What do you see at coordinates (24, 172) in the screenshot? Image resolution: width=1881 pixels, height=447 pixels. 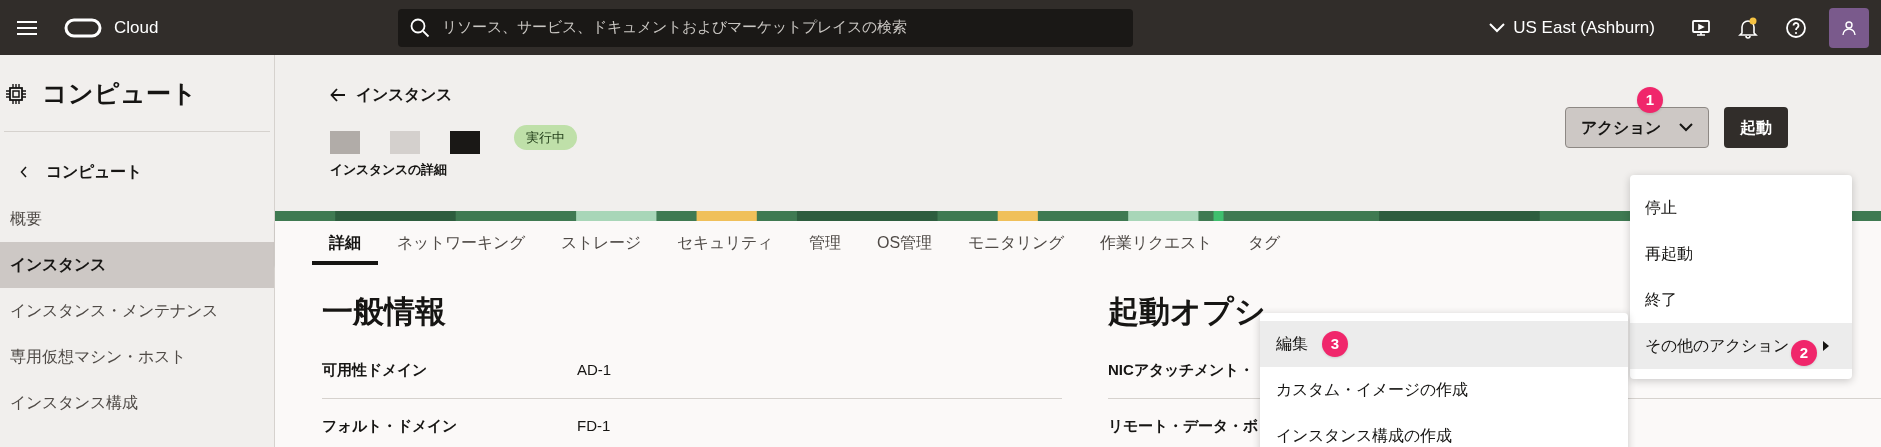 I see `chevron-left-icon` at bounding box center [24, 172].